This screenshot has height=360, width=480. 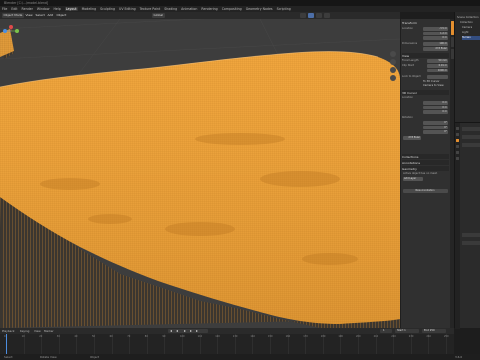 What do you see at coordinates (13, 15) in the screenshot?
I see `mode-dropdown: Object Mode` at bounding box center [13, 15].